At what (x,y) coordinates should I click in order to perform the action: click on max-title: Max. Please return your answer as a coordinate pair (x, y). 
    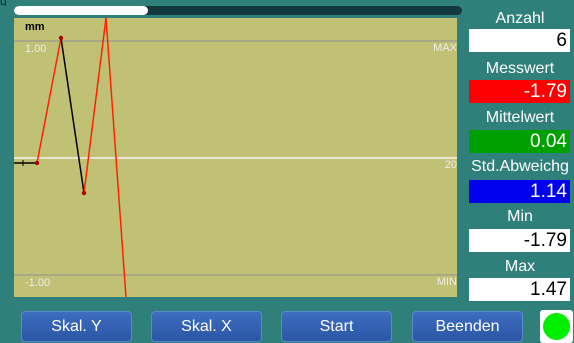
    Looking at the image, I should click on (520, 266).